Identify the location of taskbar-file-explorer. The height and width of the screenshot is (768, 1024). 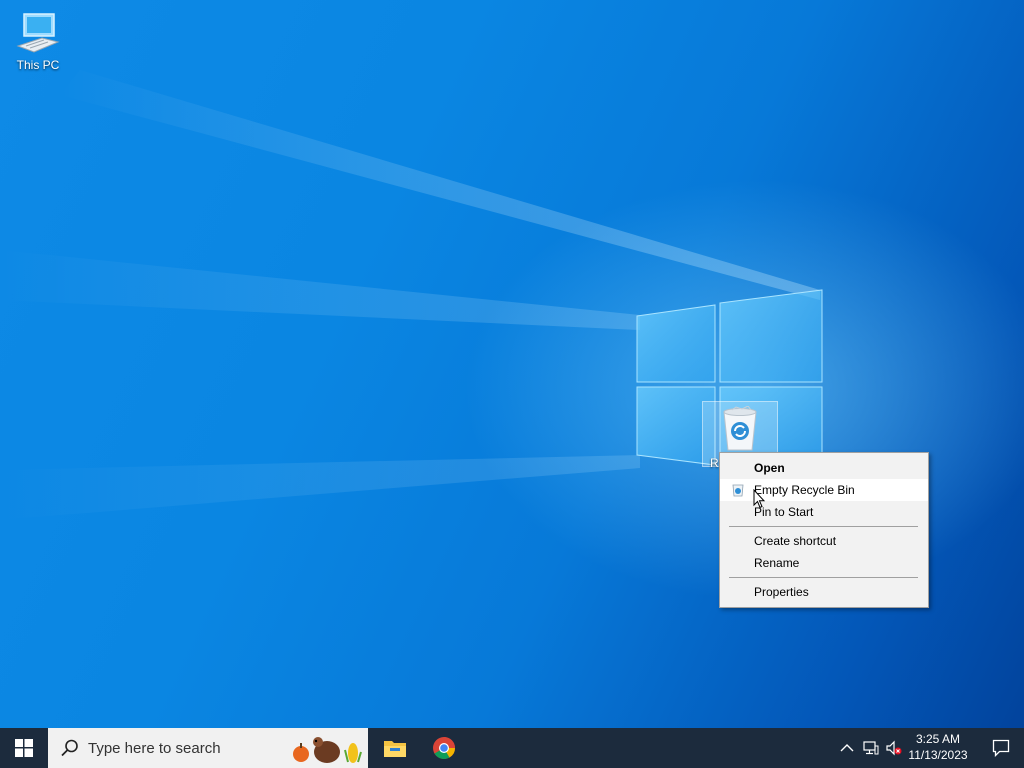
(394, 748).